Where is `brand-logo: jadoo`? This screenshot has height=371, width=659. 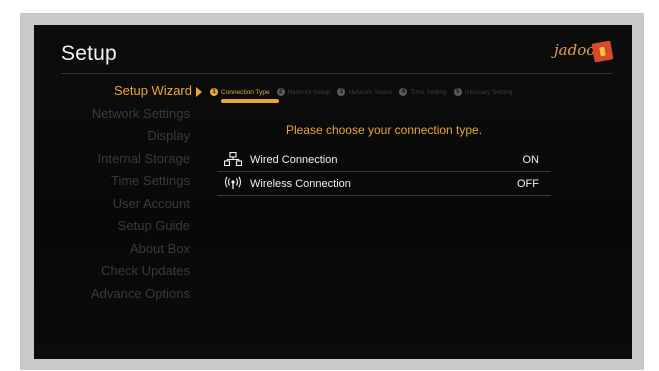
brand-logo: jadoo is located at coordinates (584, 51).